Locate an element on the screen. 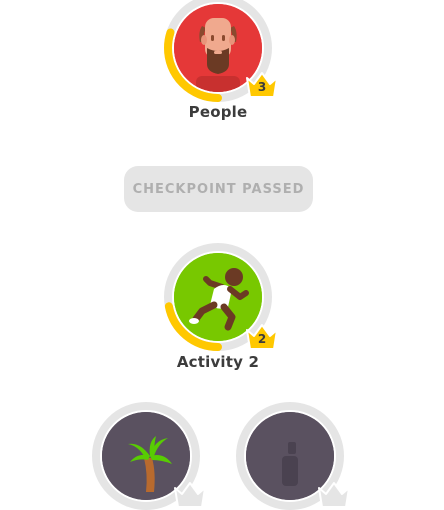  skill-label: People is located at coordinates (218, 112).